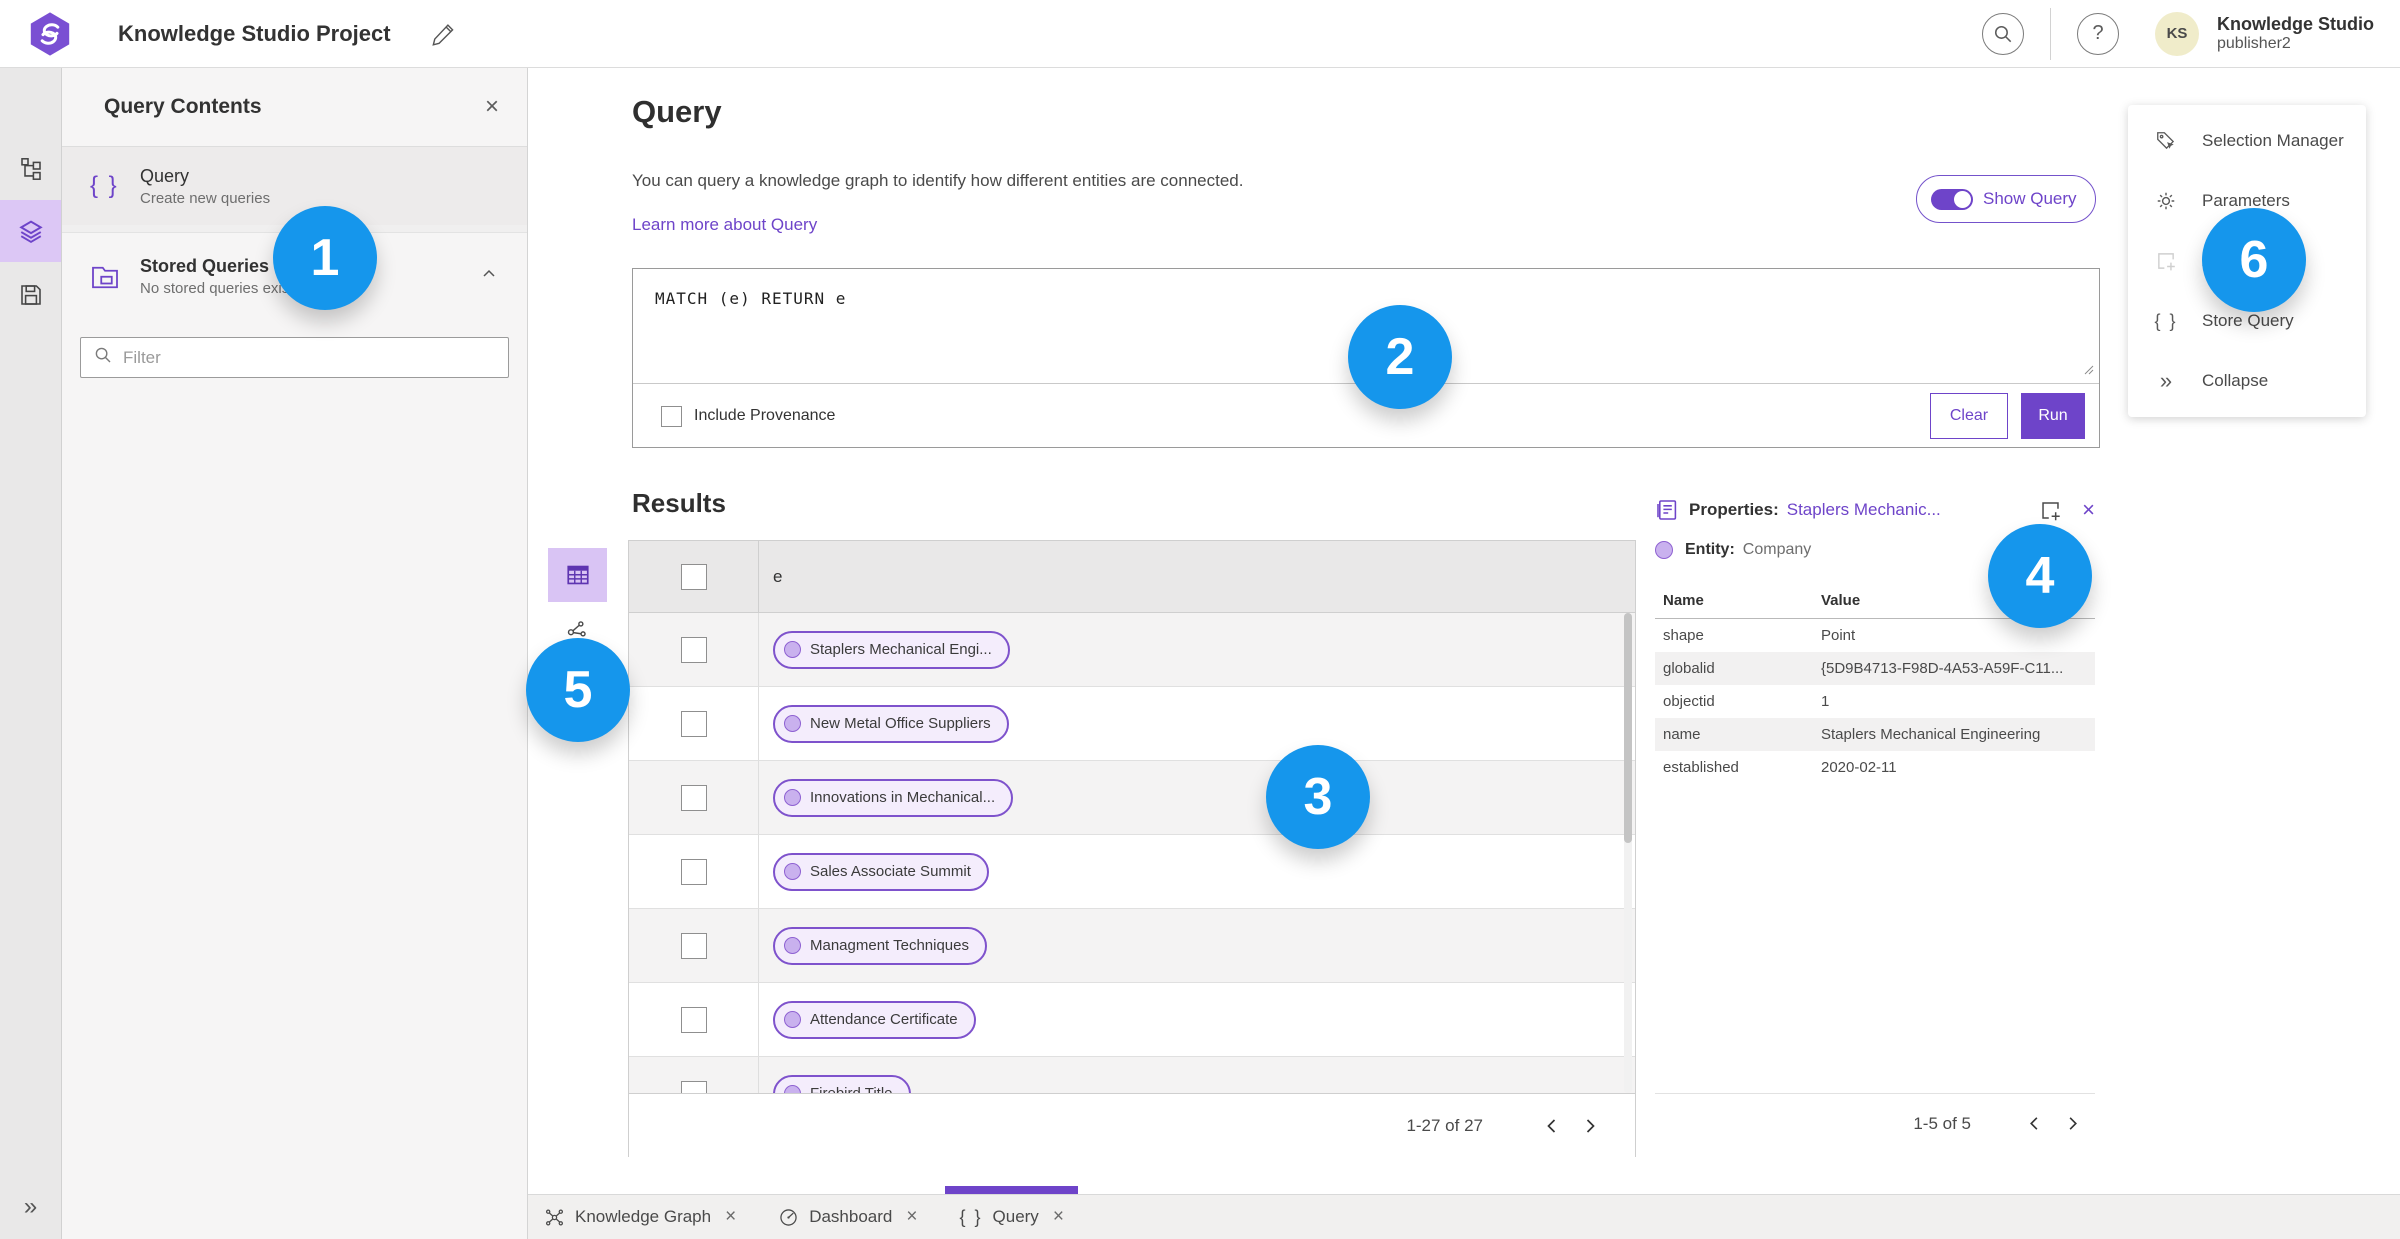  What do you see at coordinates (2254, 260) in the screenshot?
I see `annotation-circle-6: 6` at bounding box center [2254, 260].